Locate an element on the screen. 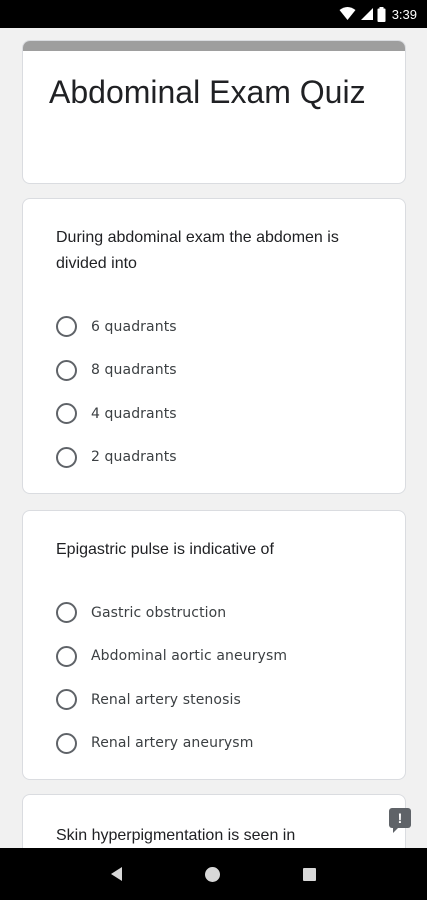  status-time: 3:39 is located at coordinates (404, 14).